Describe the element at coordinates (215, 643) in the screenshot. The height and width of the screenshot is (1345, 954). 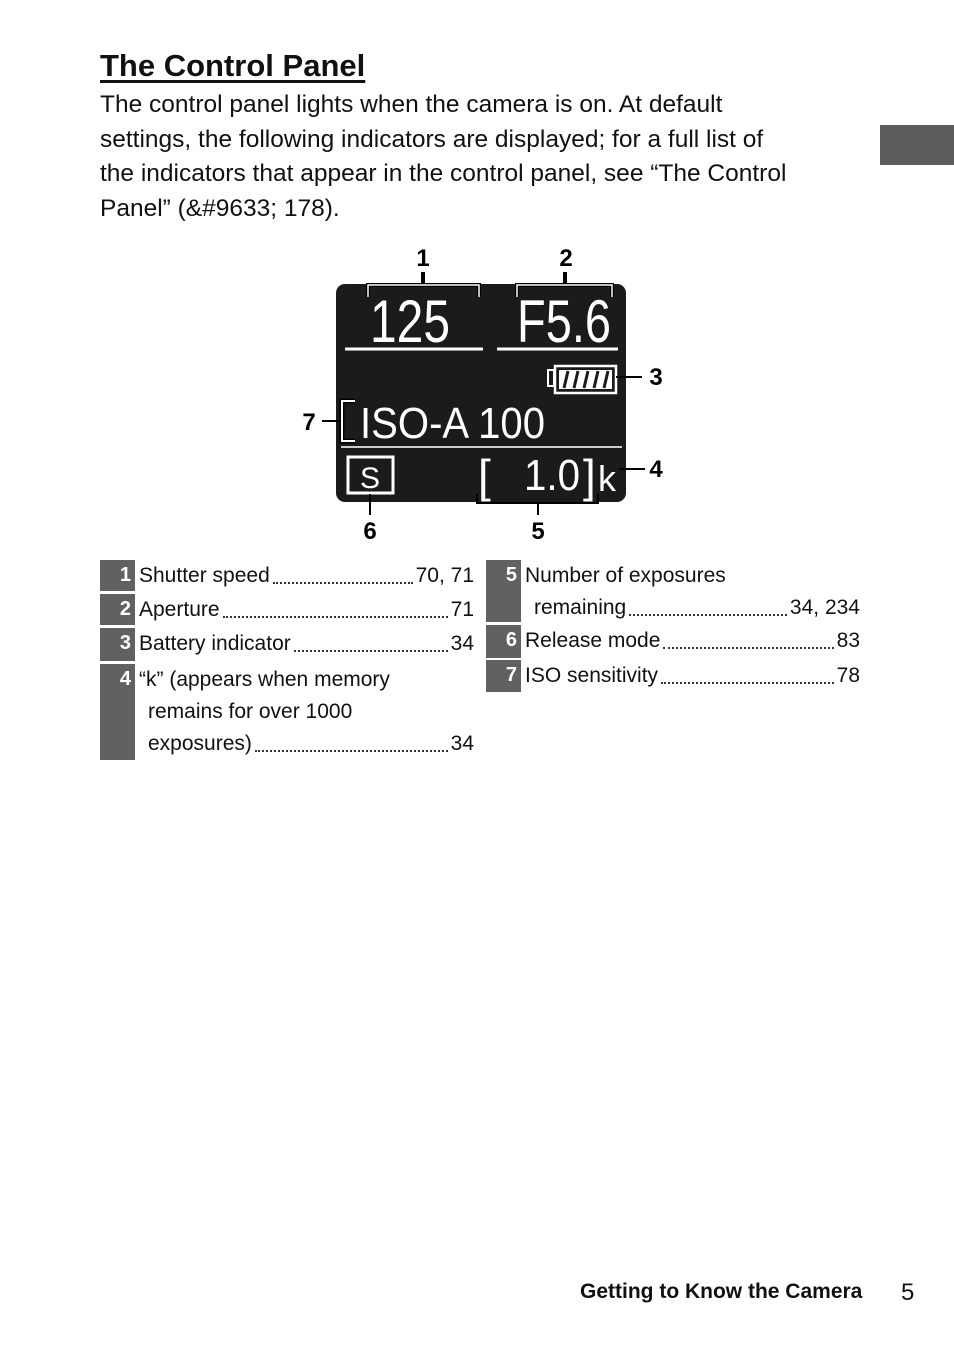
I see `legend-label: Battery indicator` at that location.